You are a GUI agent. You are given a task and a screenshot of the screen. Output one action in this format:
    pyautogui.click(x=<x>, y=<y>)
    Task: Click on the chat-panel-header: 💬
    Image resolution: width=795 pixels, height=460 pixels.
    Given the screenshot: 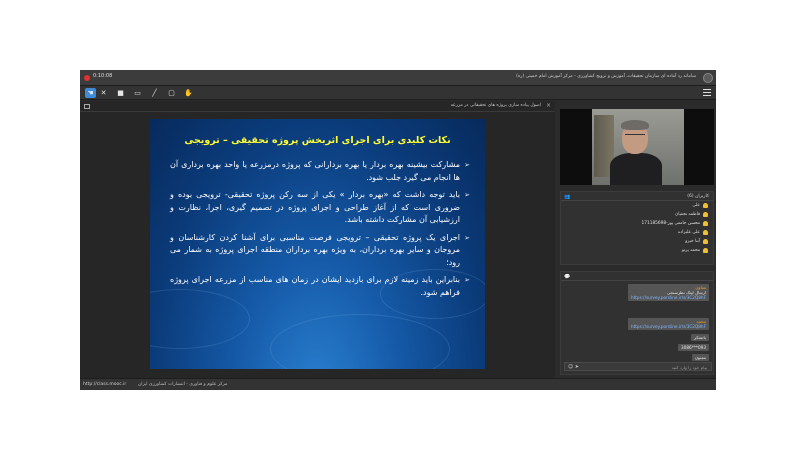 What is the action you would take?
    pyautogui.click(x=637, y=276)
    